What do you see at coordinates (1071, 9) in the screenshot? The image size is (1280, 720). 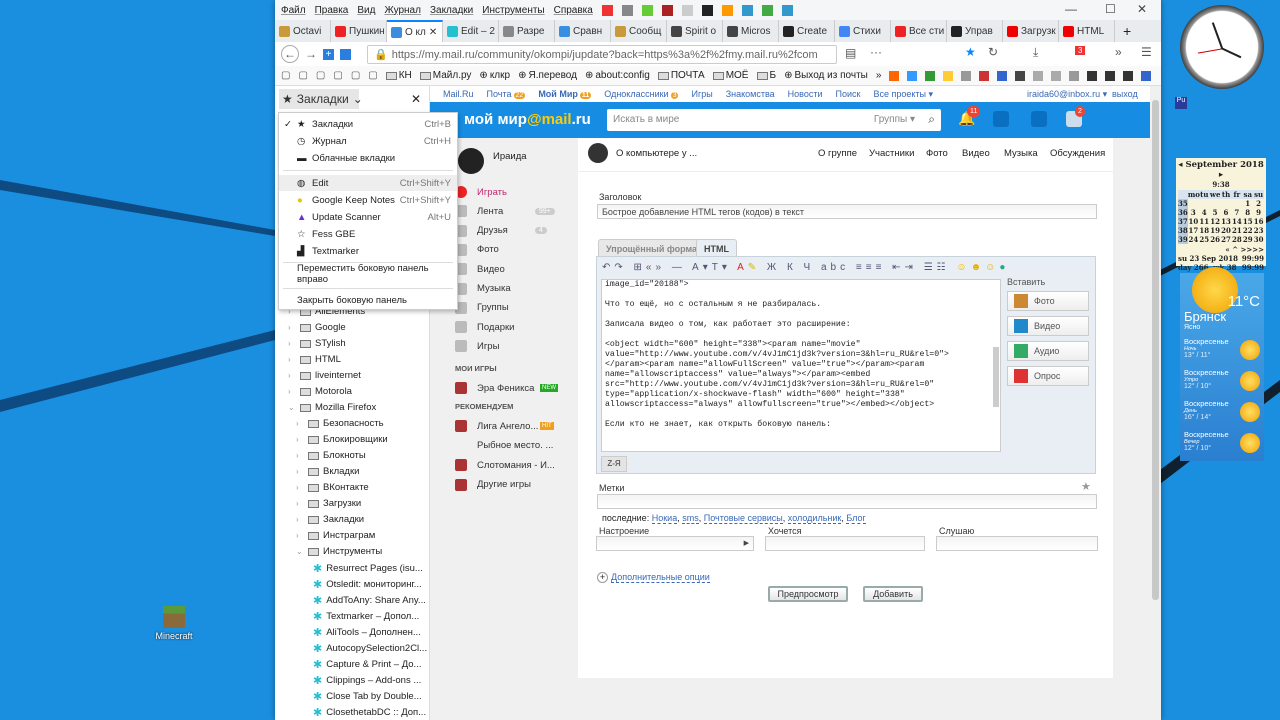 I see `minimize-button: —` at bounding box center [1071, 9].